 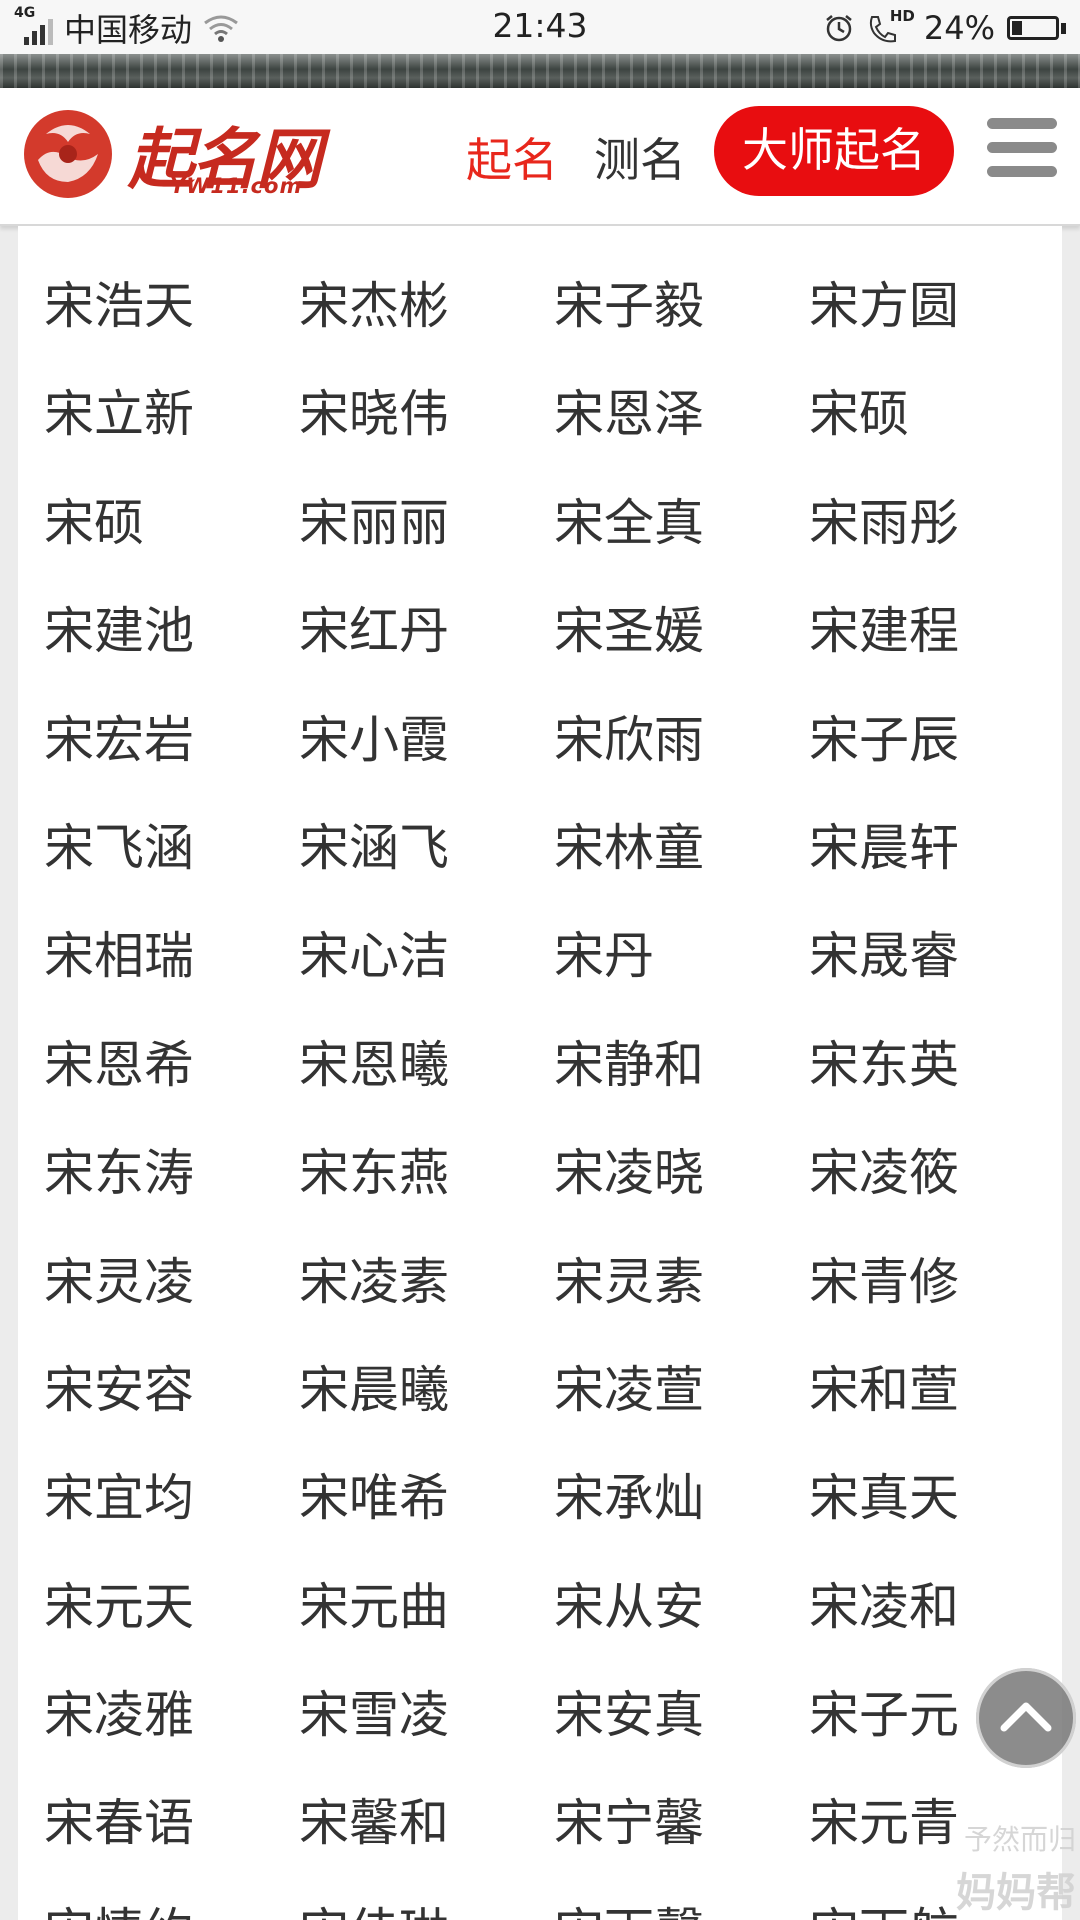 What do you see at coordinates (681, 330) in the screenshot?
I see `name-item: 宋子毅` at bounding box center [681, 330].